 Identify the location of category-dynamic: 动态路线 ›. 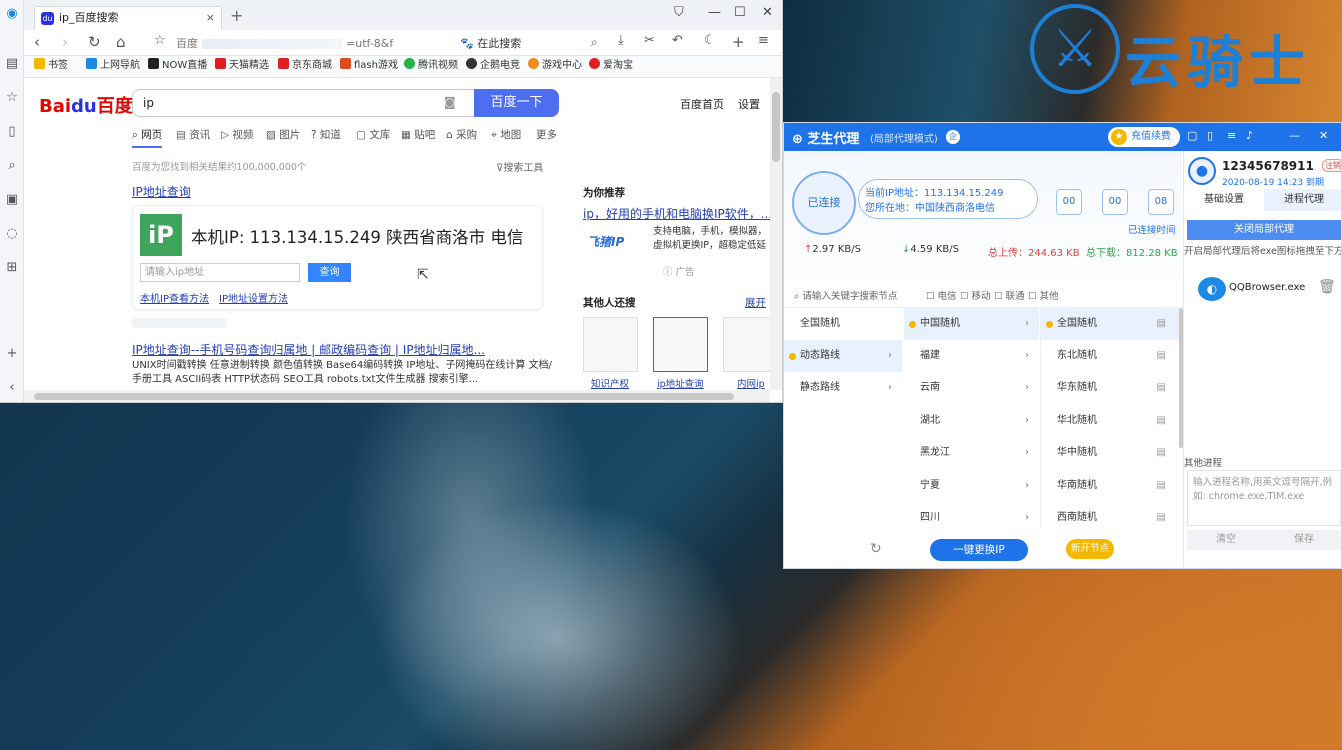
(843, 356).